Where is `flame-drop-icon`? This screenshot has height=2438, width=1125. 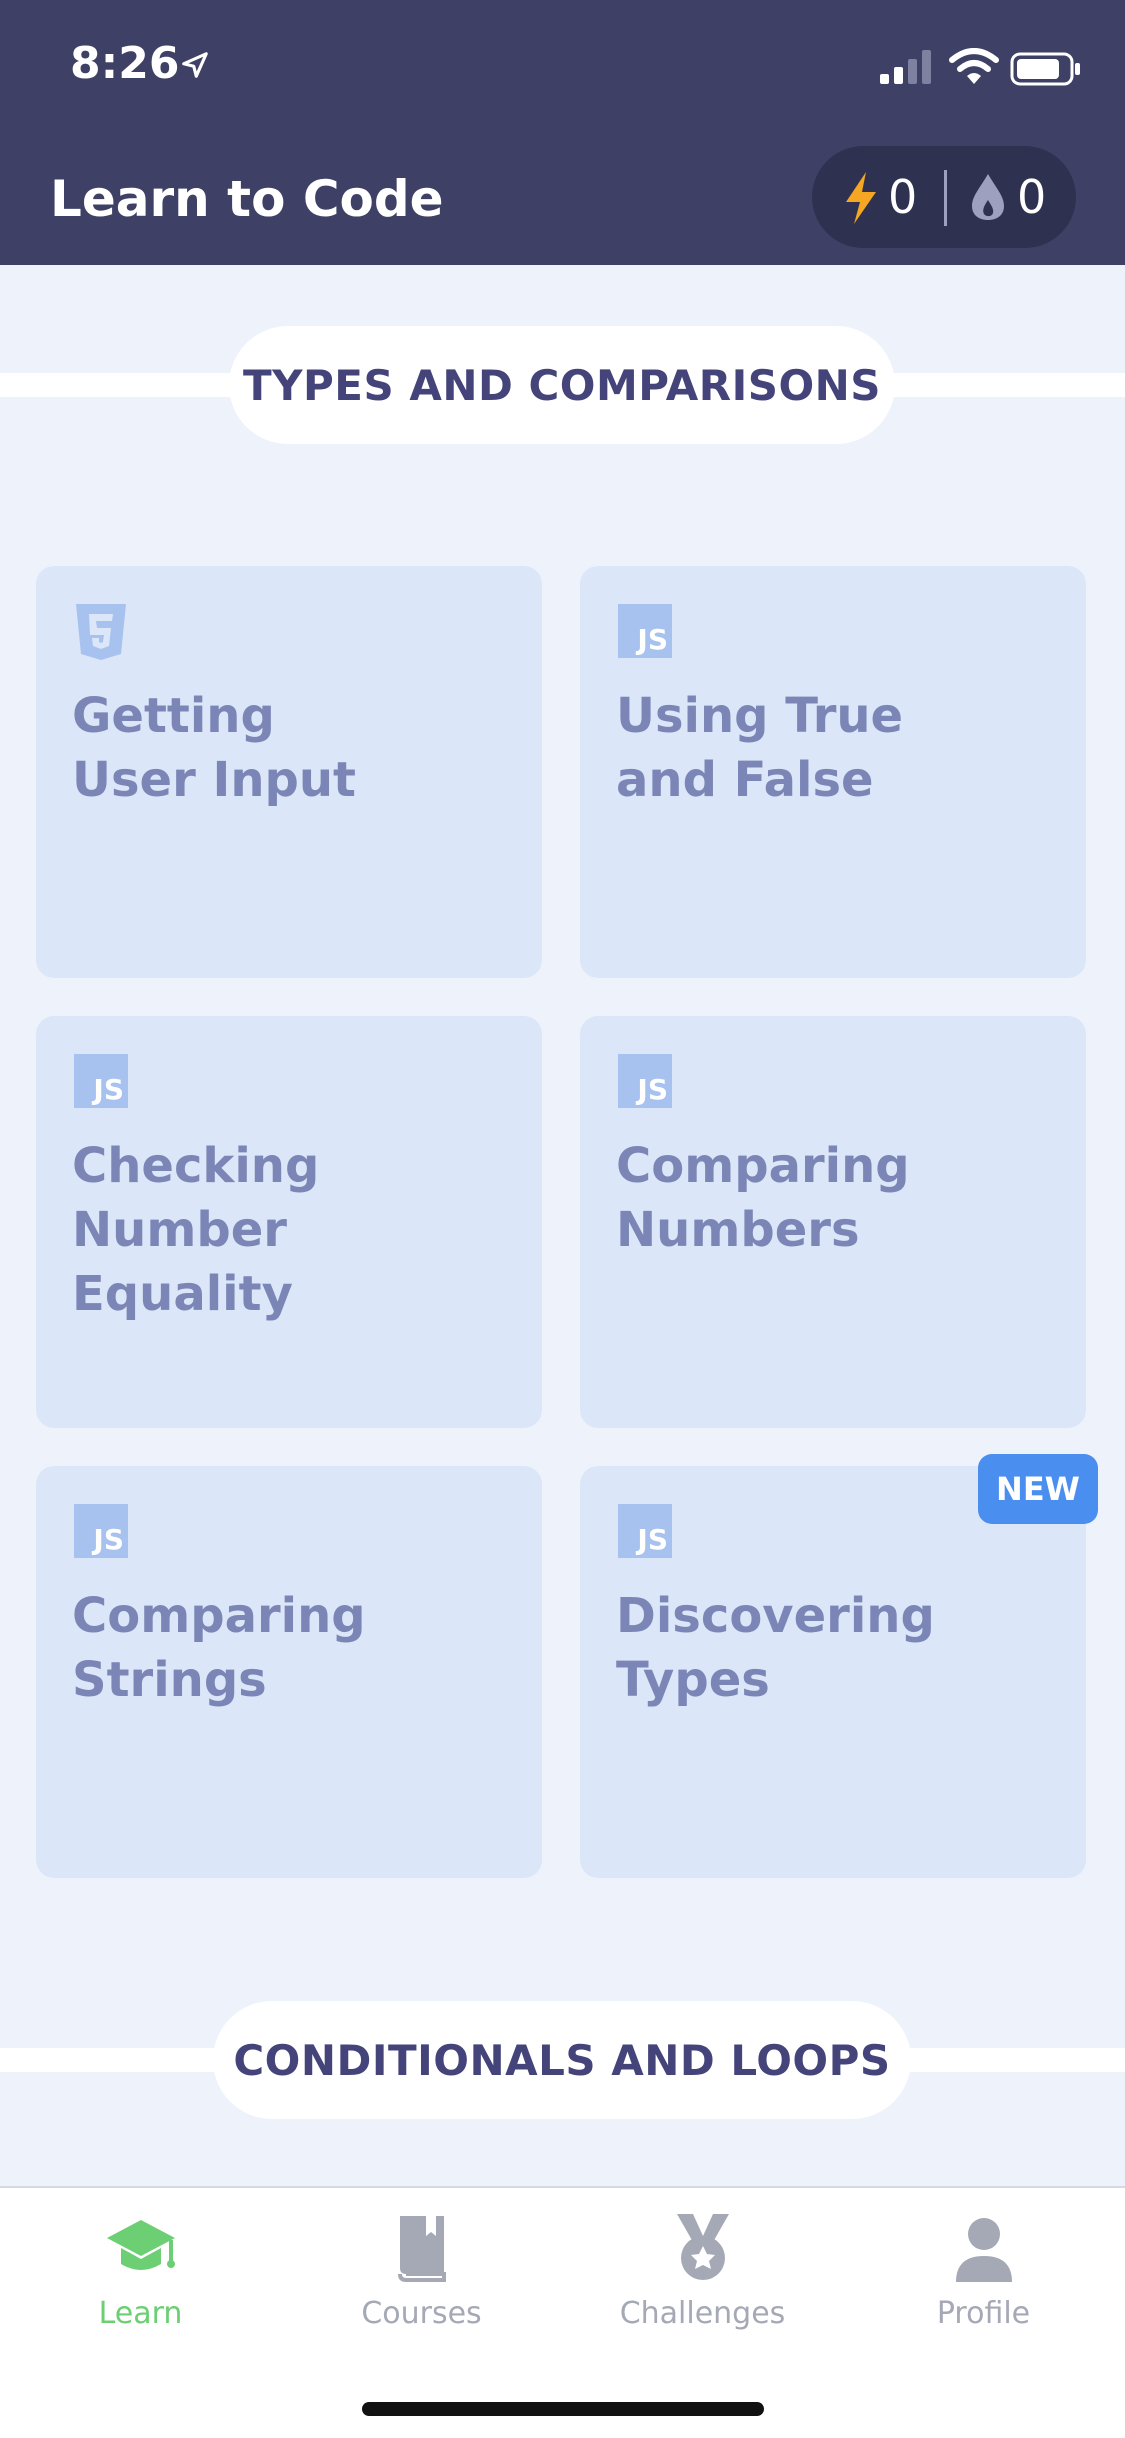
flame-drop-icon is located at coordinates (988, 197).